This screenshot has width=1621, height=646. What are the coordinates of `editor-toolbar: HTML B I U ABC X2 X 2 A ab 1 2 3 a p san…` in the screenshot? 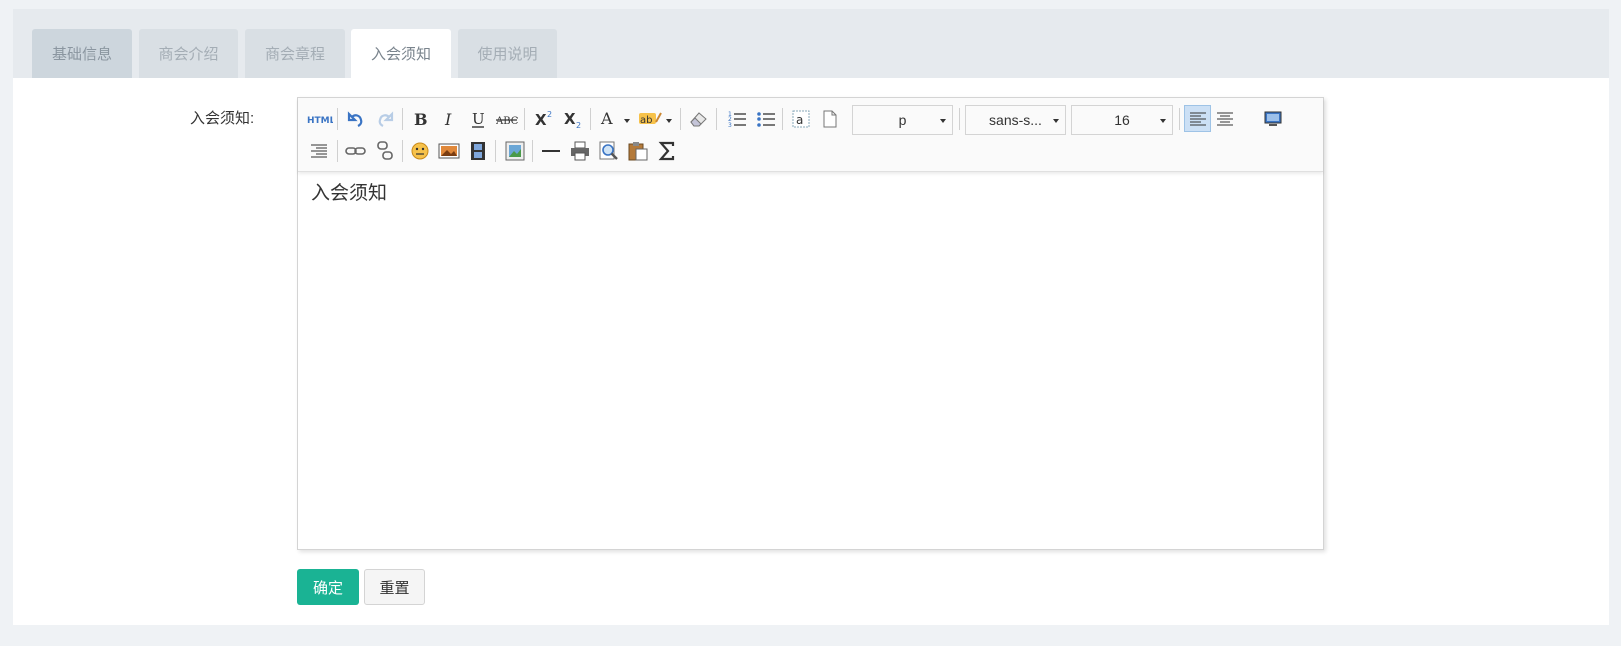 It's located at (810, 135).